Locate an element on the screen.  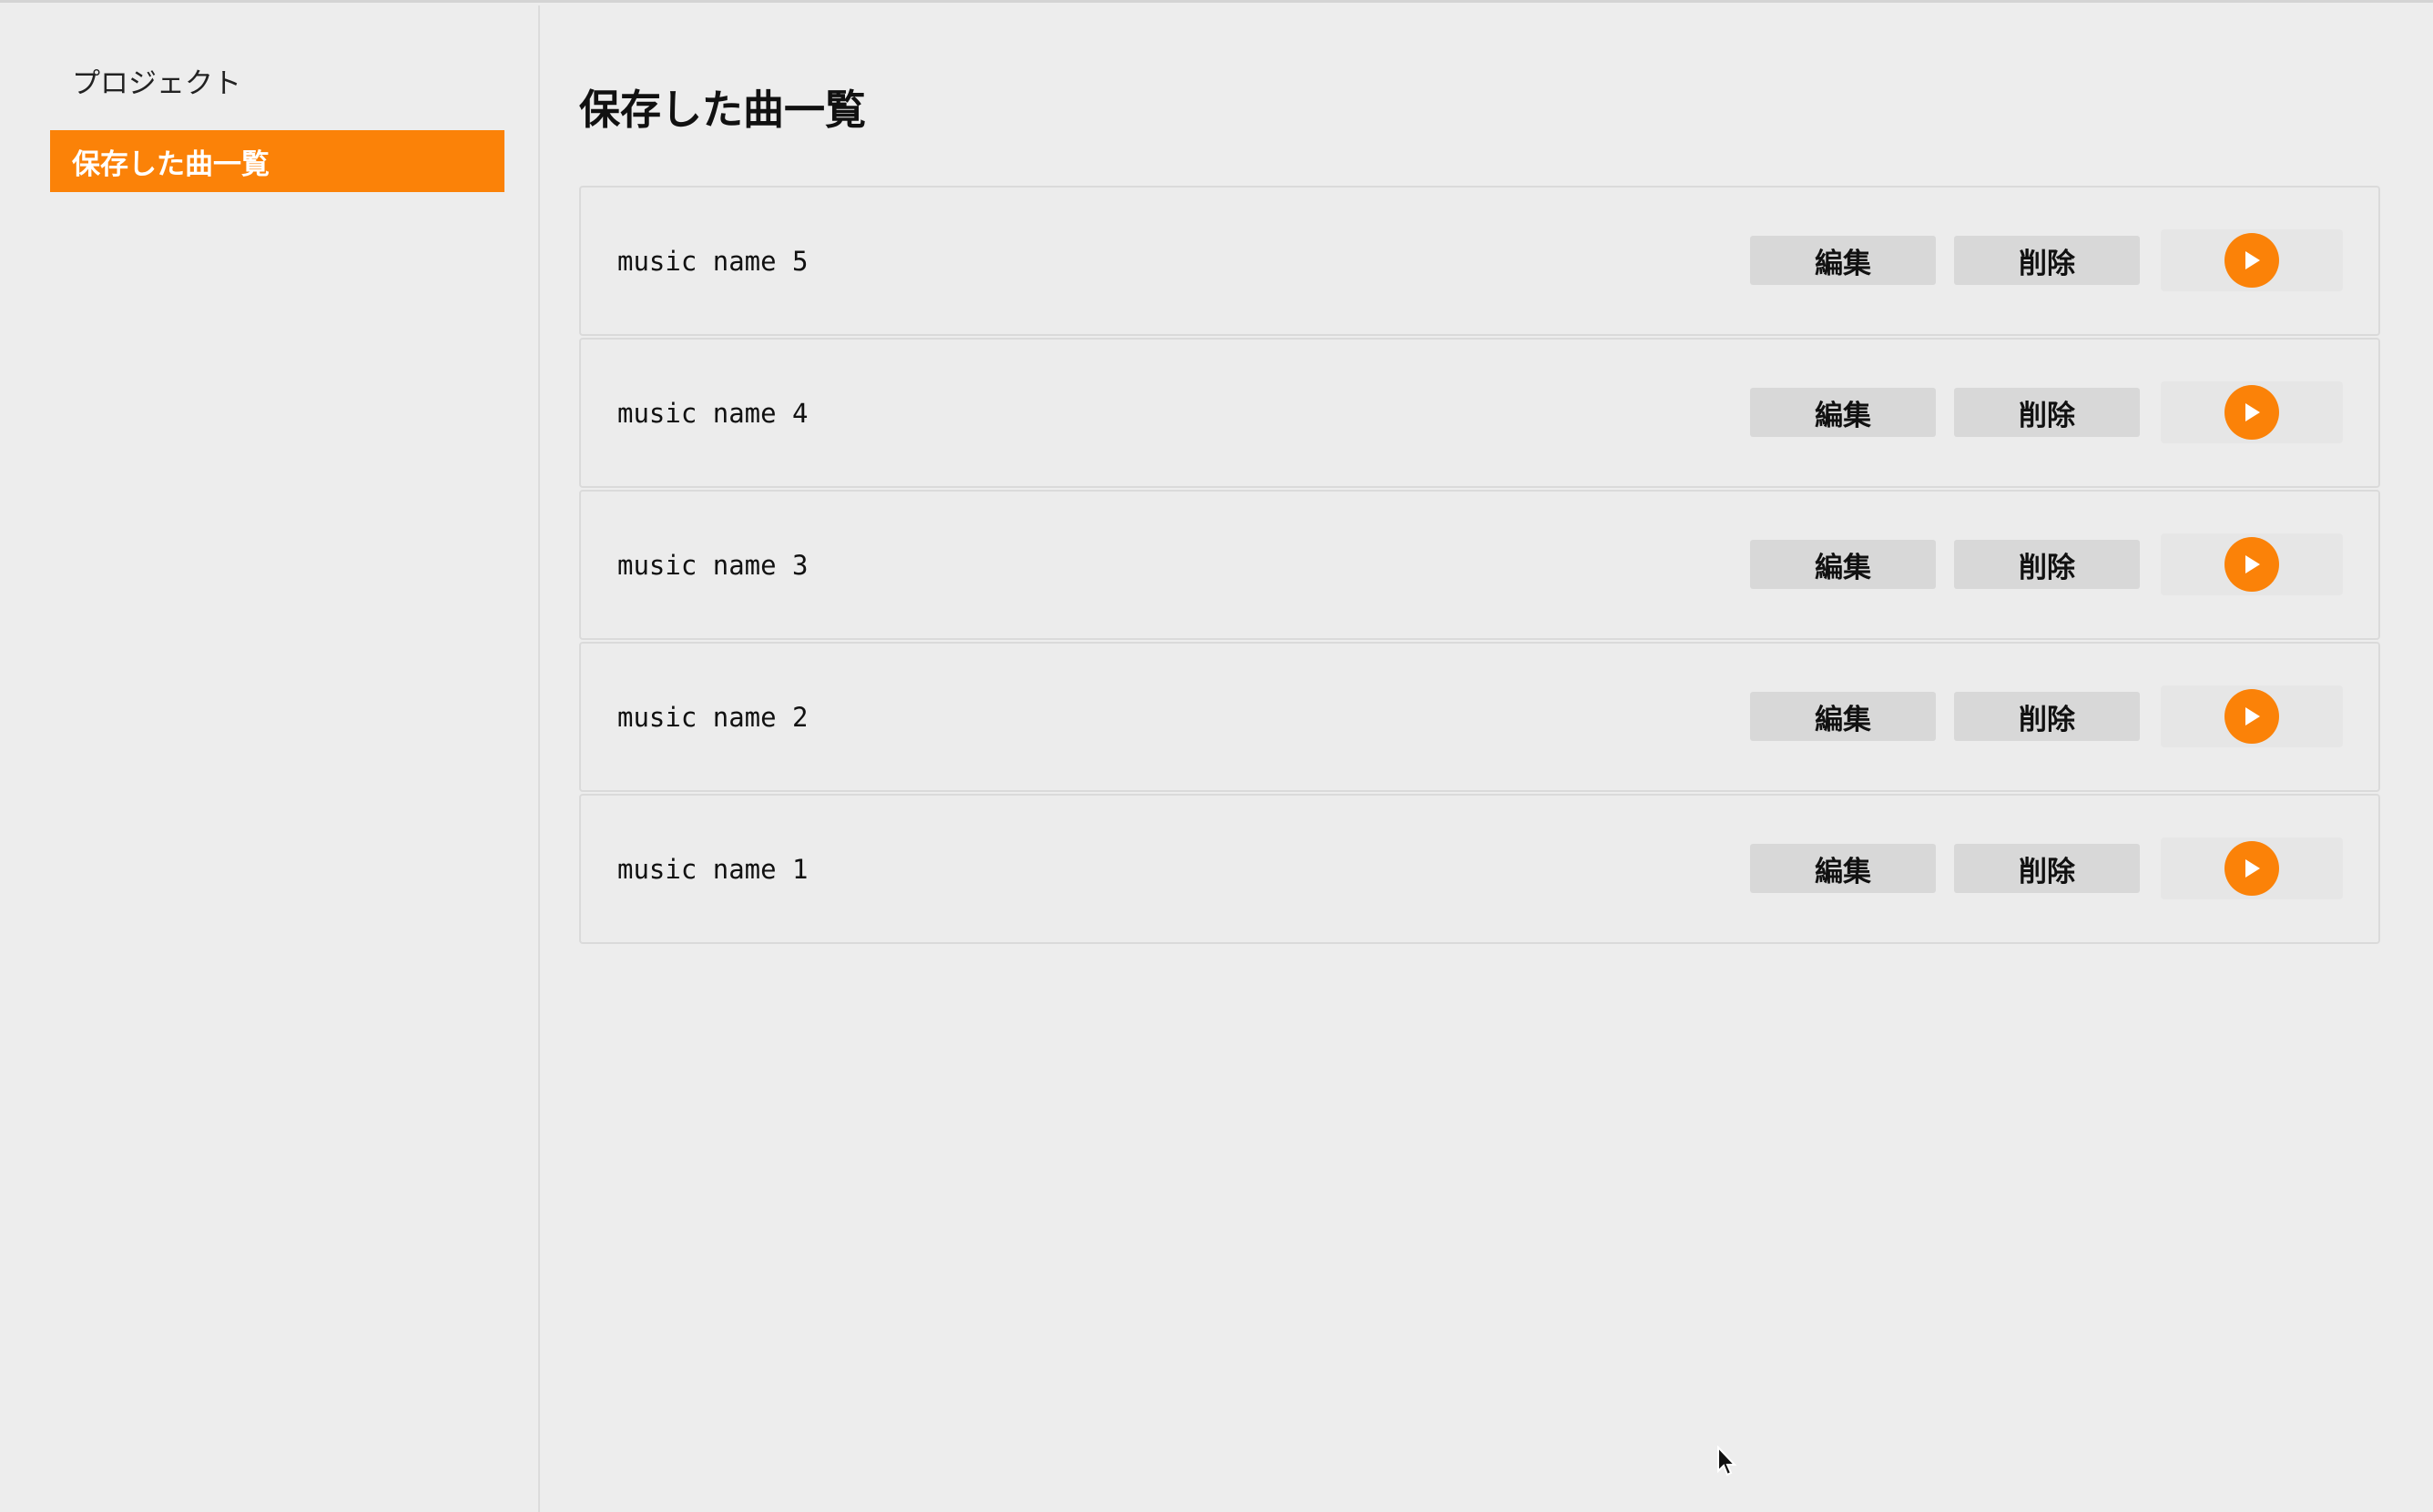
sidebar-item-saved-songs: 保存した曲一覧 is located at coordinates (277, 161).